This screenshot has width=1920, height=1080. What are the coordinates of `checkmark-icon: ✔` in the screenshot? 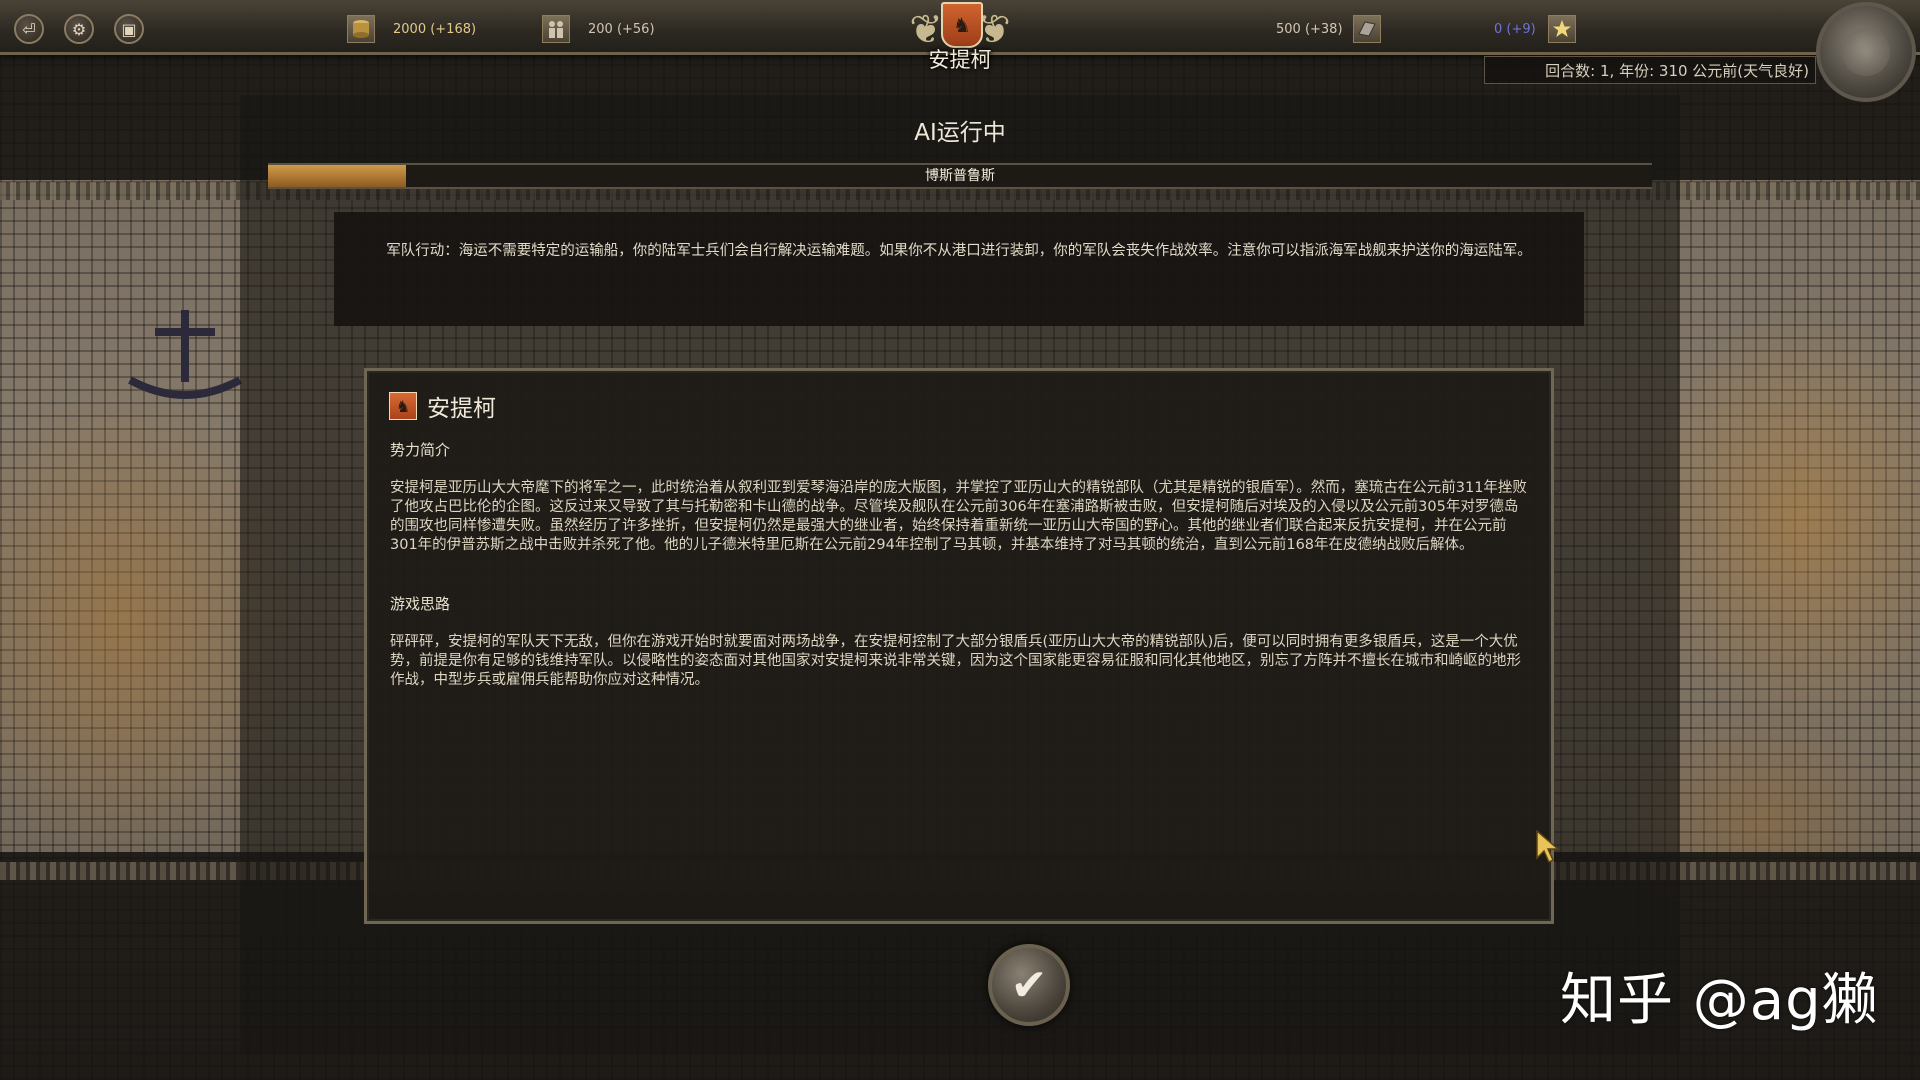 It's located at (1029, 985).